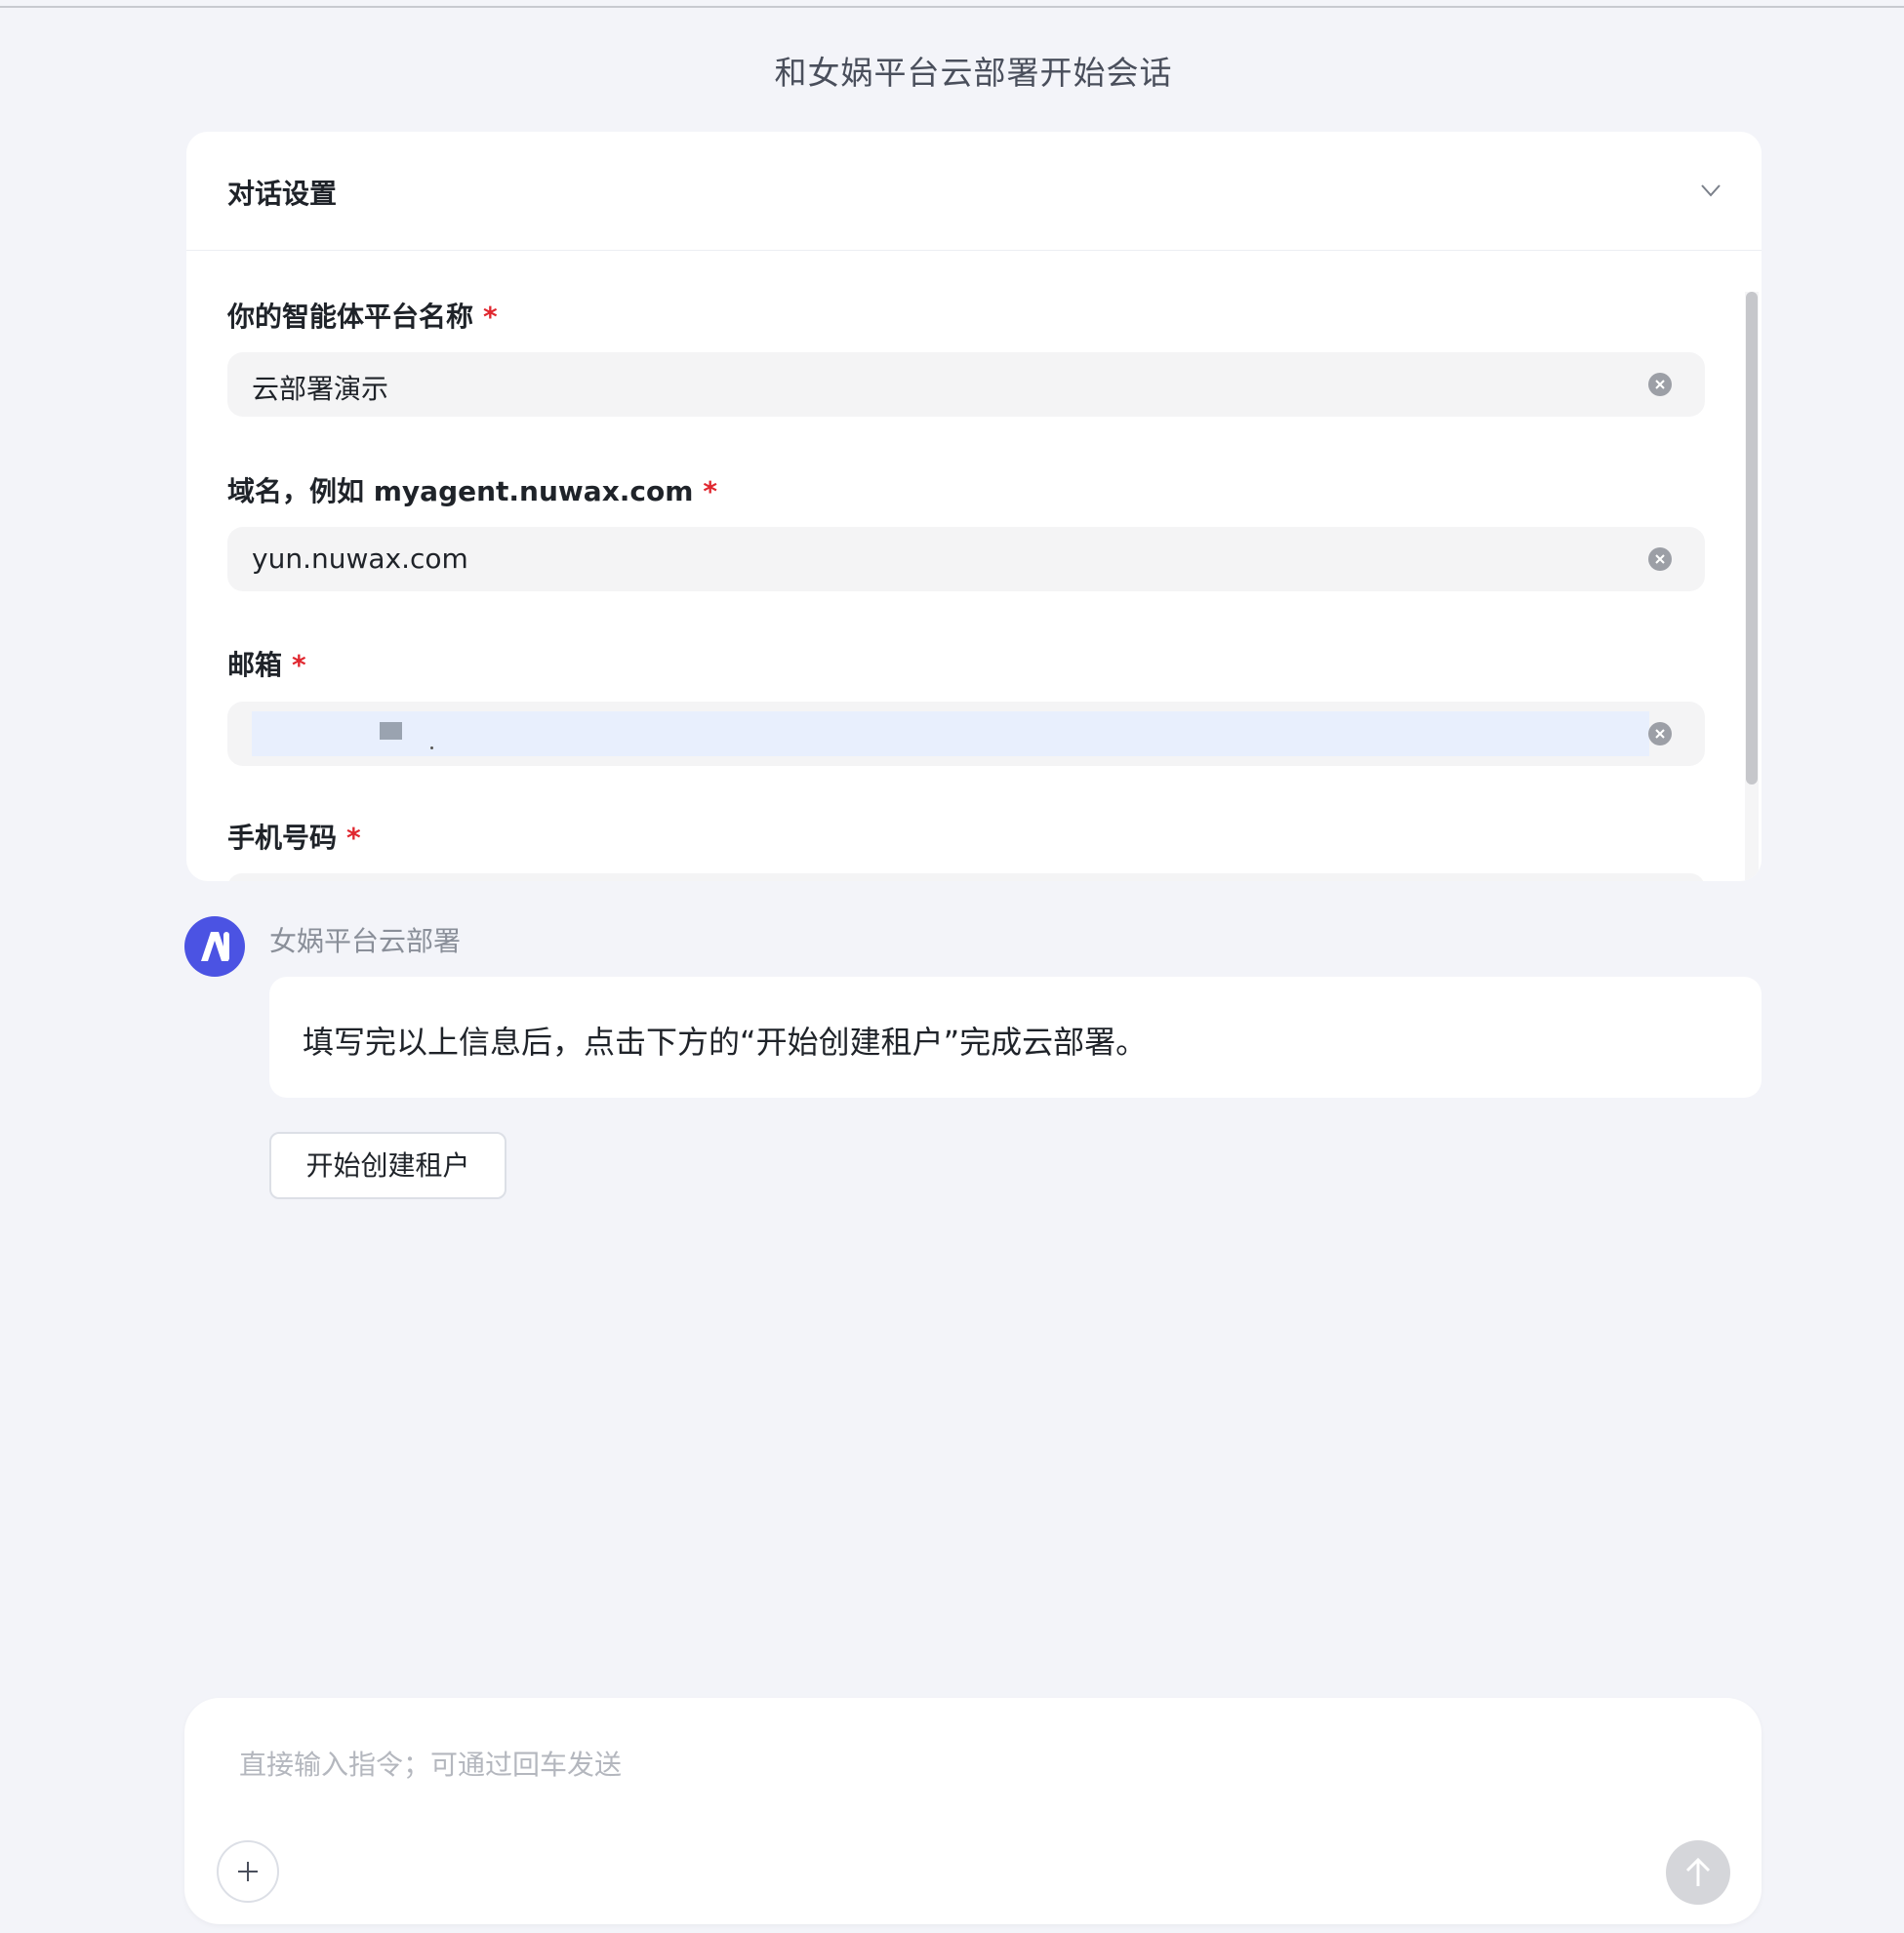 The width and height of the screenshot is (1904, 1933). What do you see at coordinates (966, 384) in the screenshot?
I see `platform-name-field: 云部署演示` at bounding box center [966, 384].